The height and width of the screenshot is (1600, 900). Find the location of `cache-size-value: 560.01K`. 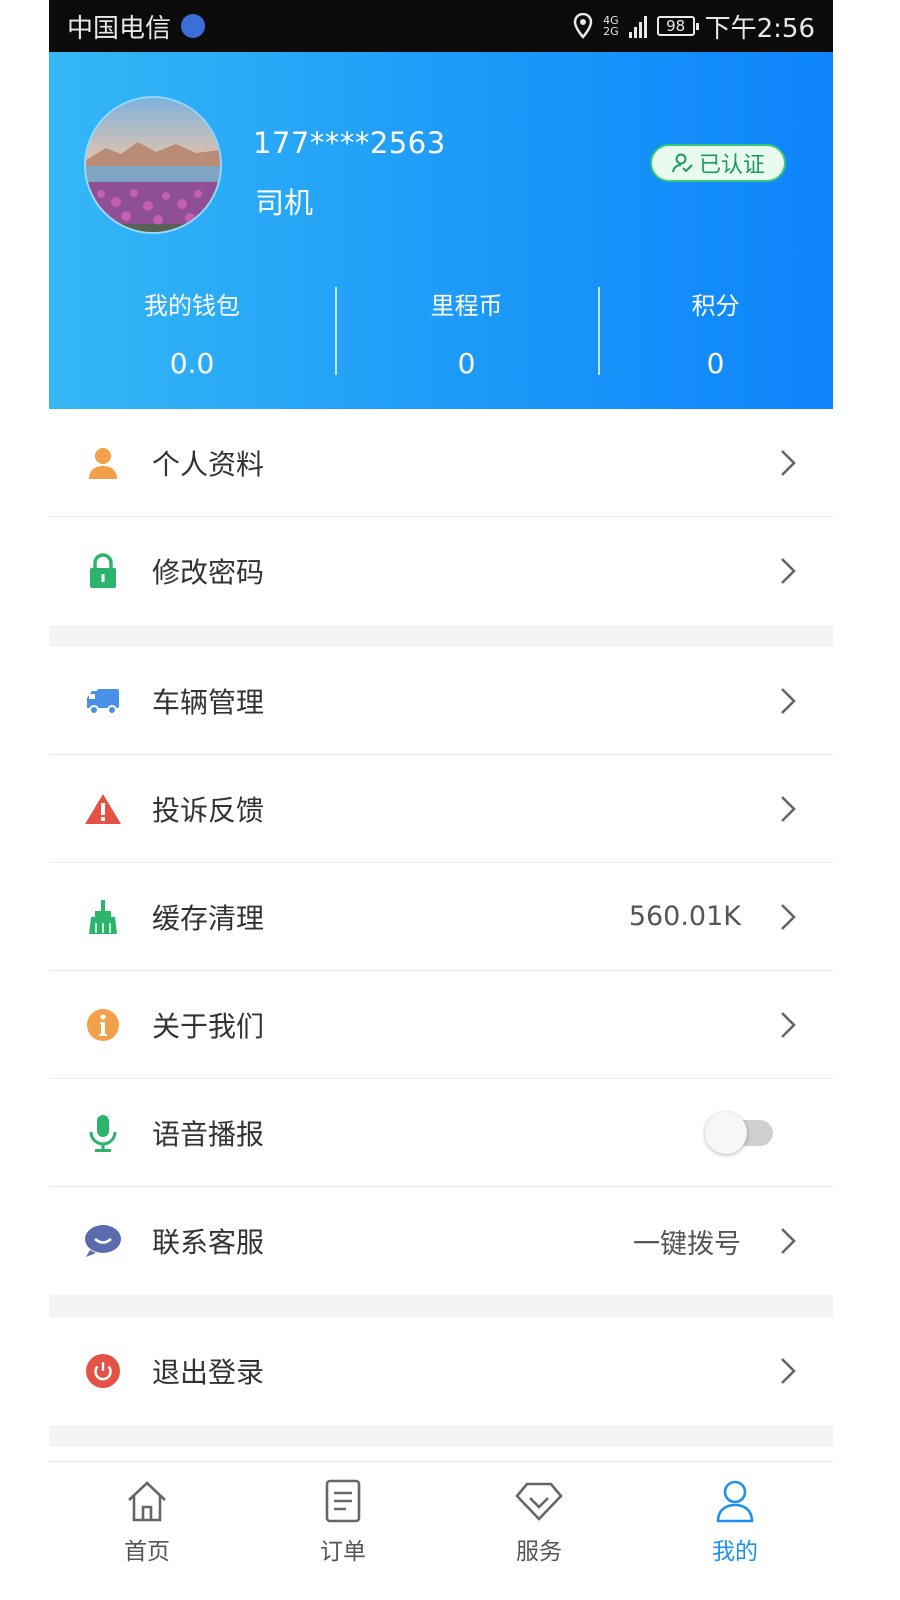

cache-size-value: 560.01K is located at coordinates (684, 916).